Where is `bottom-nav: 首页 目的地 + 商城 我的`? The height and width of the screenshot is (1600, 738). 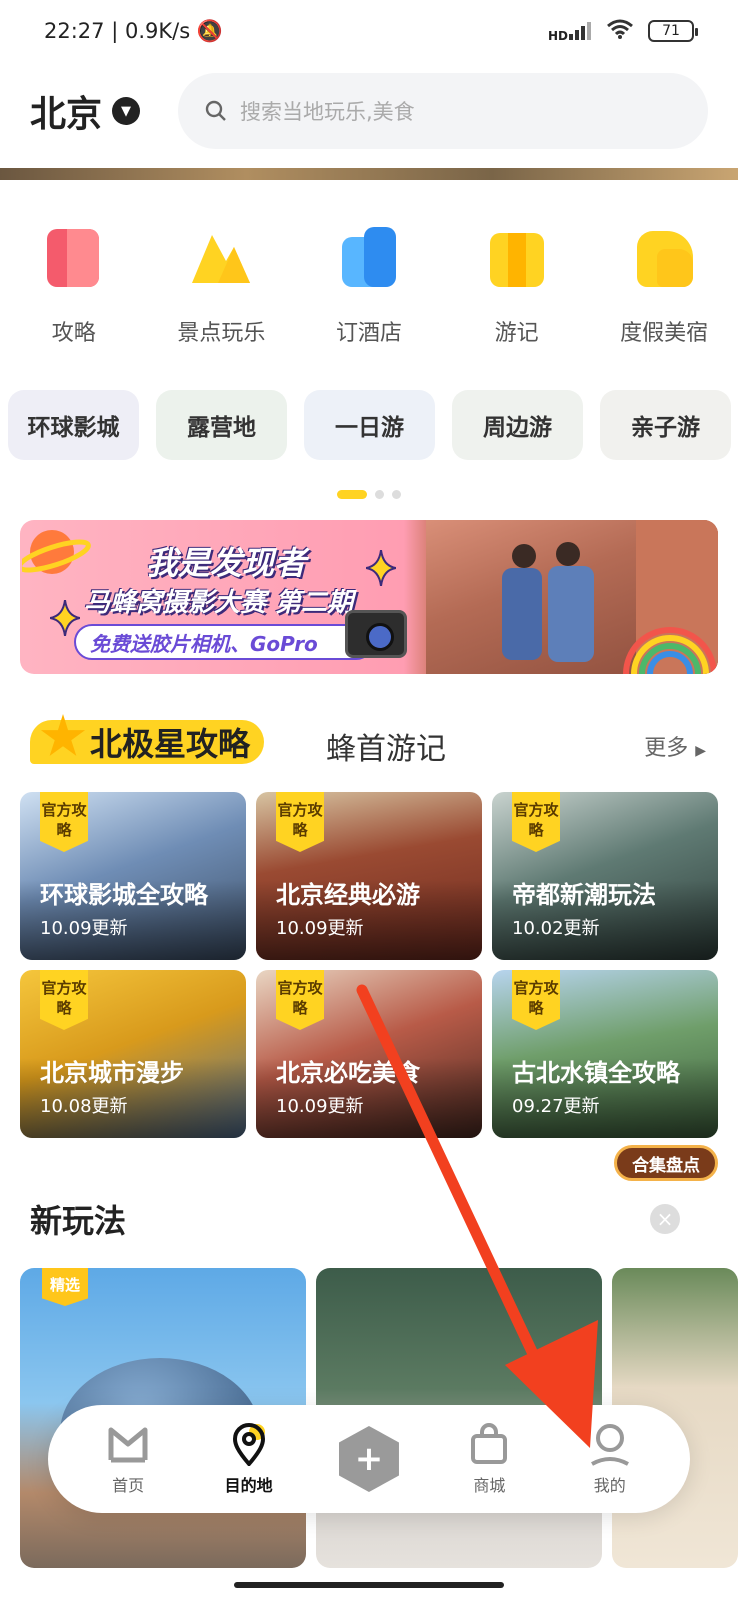
bottom-nav: 首页 目的地 + 商城 我的 is located at coordinates (369, 1459).